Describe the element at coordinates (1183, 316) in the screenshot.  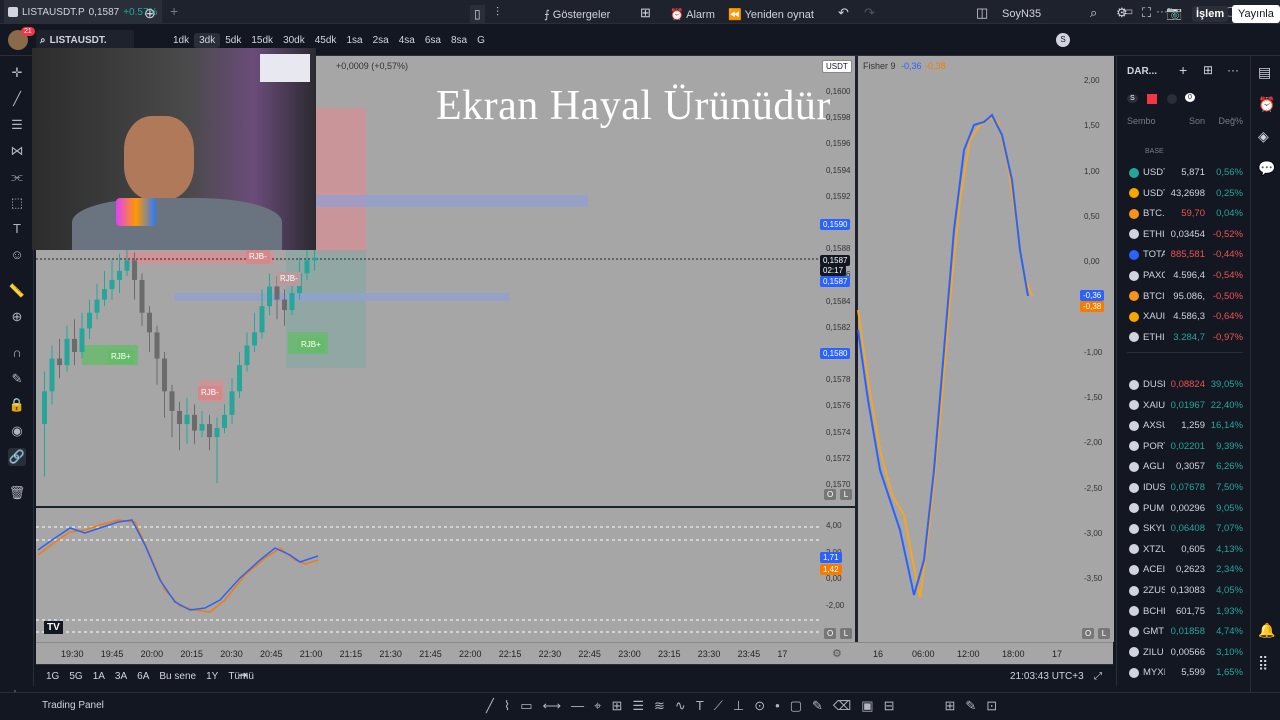
I see `watch-row: XAUI 4.586,3 -0,64%` at that location.